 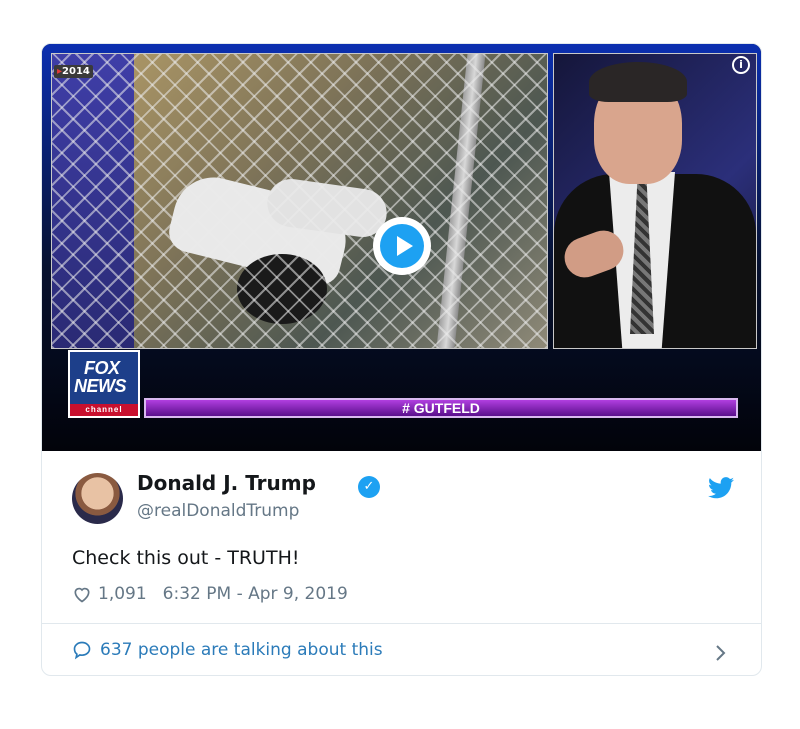 I want to click on tweet-meta: 1,091 6:32 PM - Apr 9, 2019, so click(x=210, y=594).